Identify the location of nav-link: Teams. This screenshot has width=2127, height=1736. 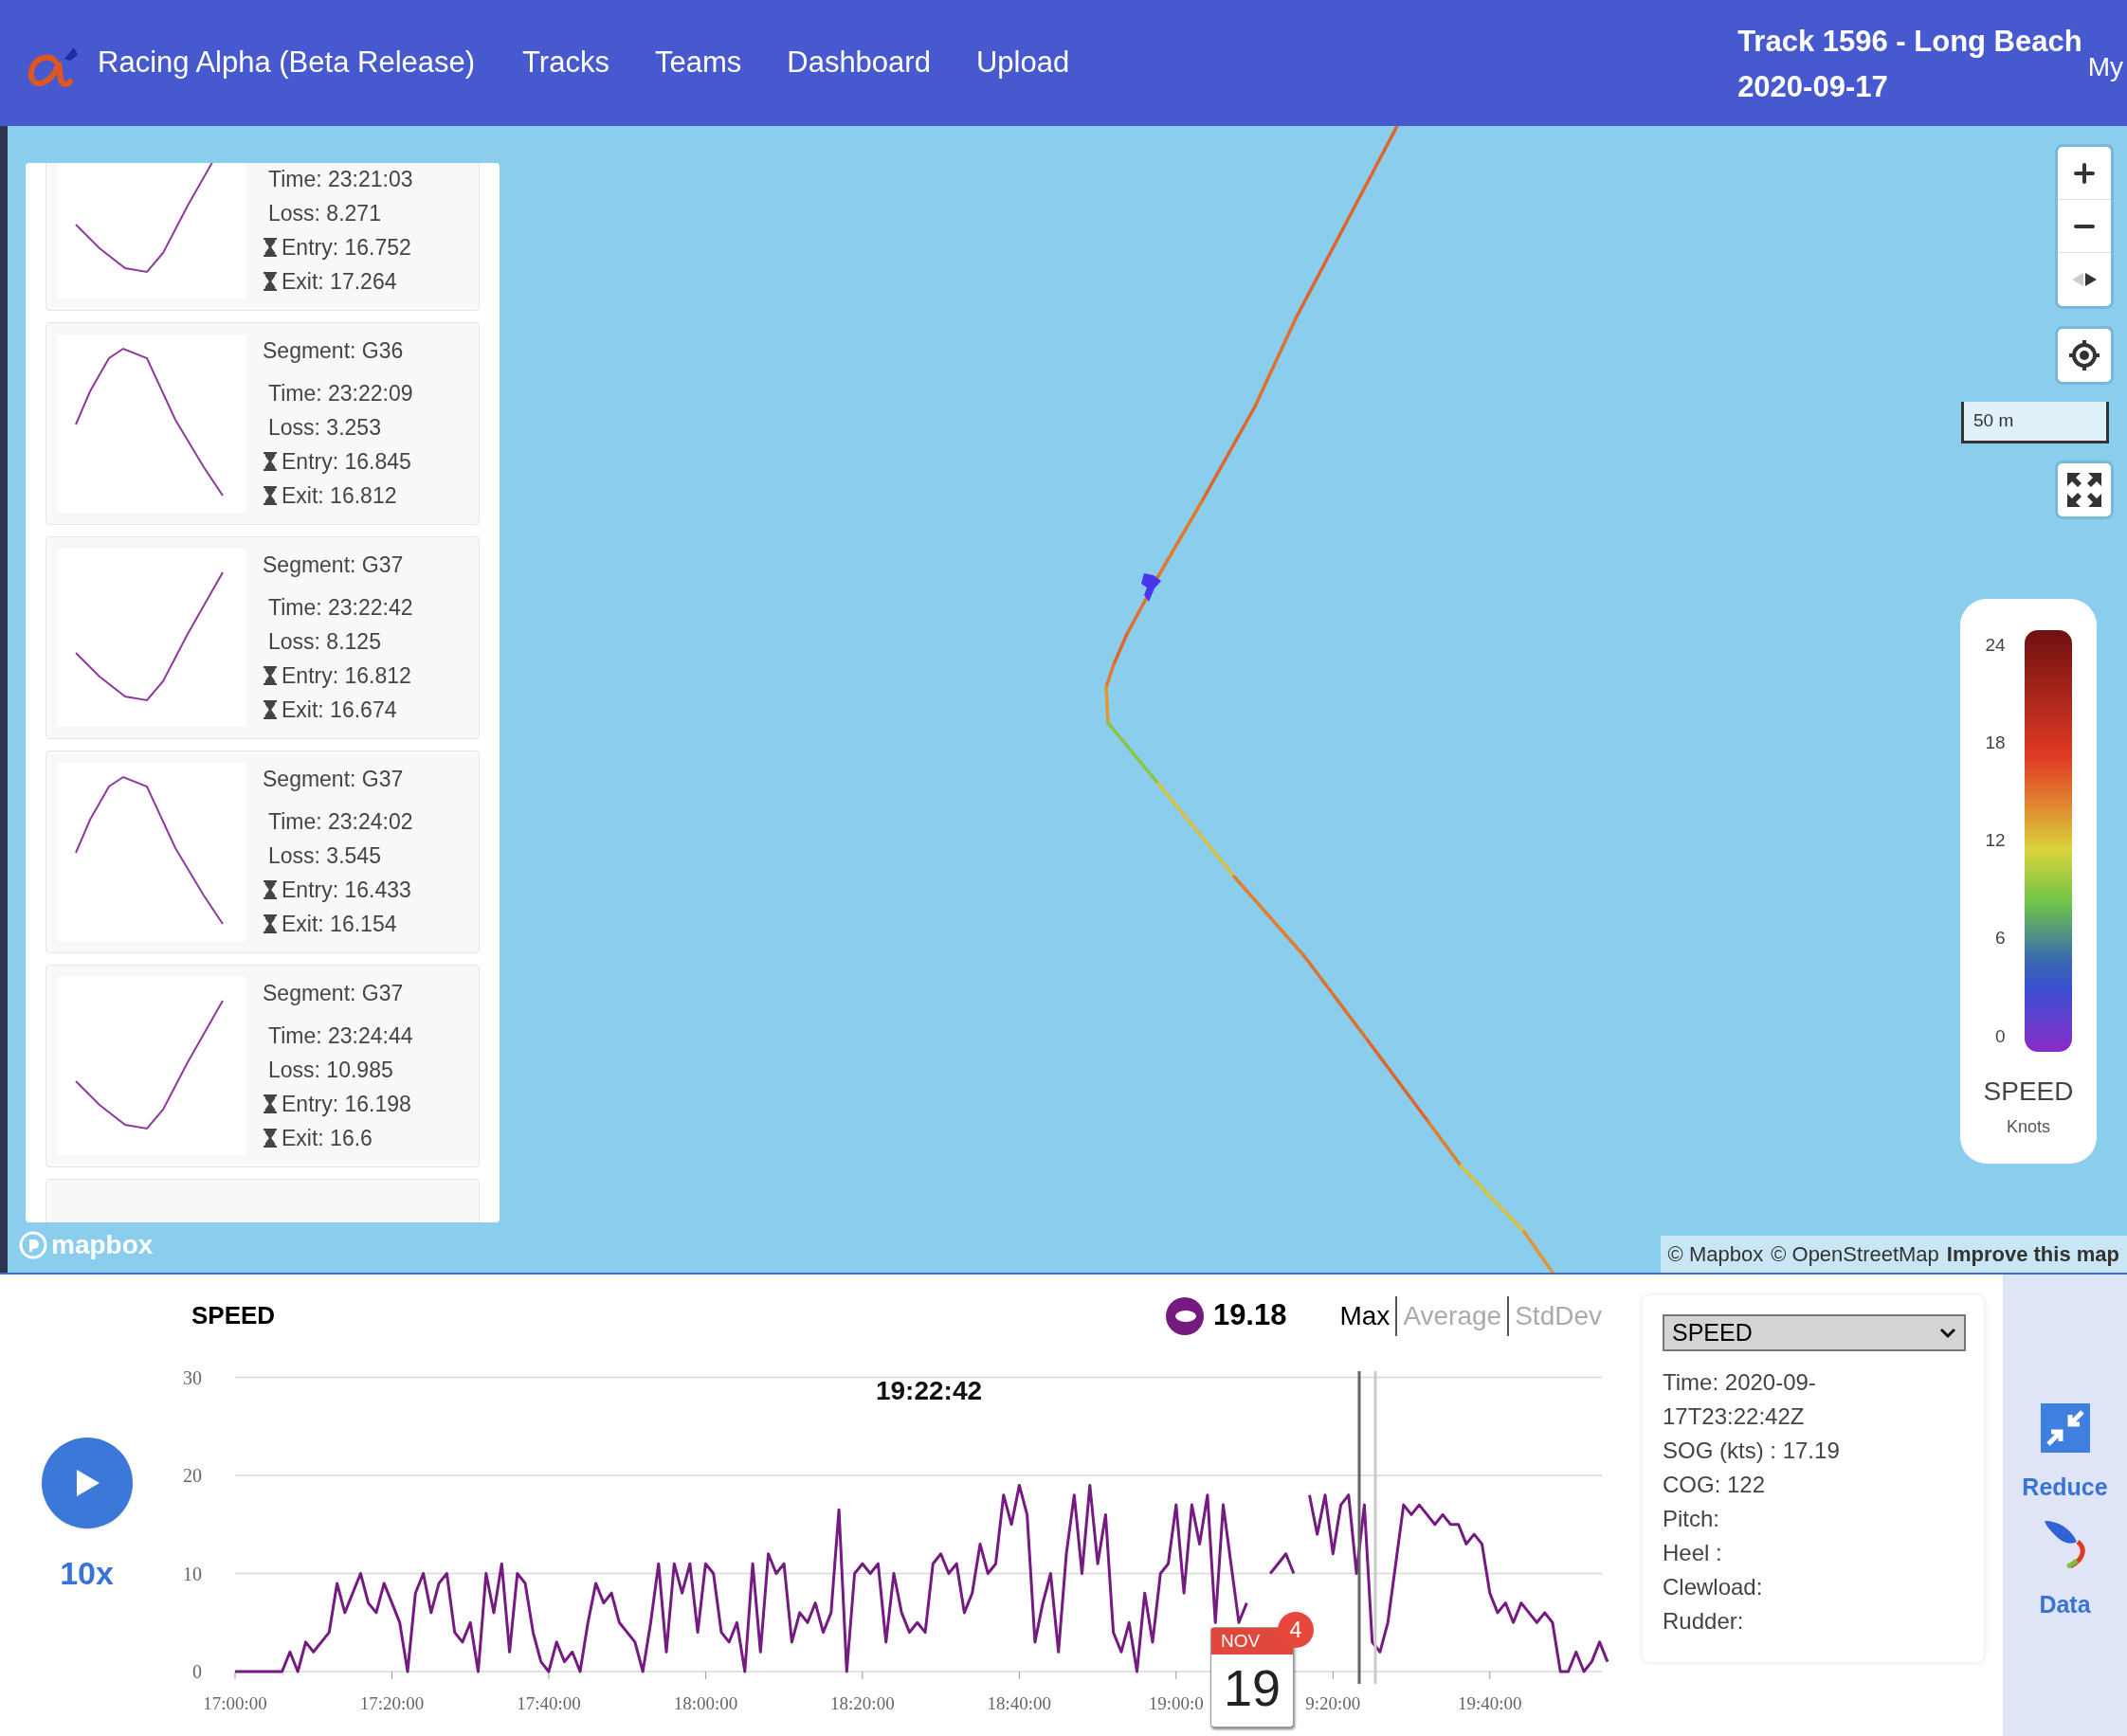
(698, 63).